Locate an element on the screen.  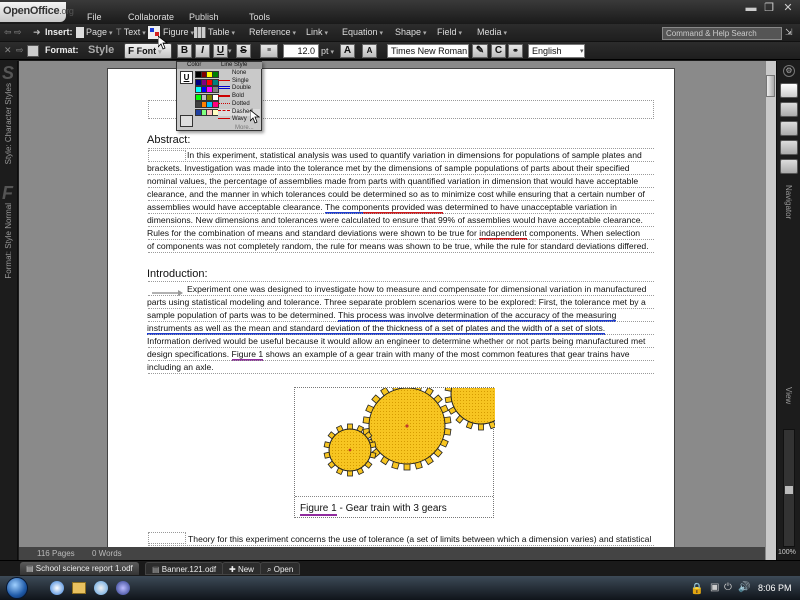
grow-font-button: A is located at coordinates (347, 51).